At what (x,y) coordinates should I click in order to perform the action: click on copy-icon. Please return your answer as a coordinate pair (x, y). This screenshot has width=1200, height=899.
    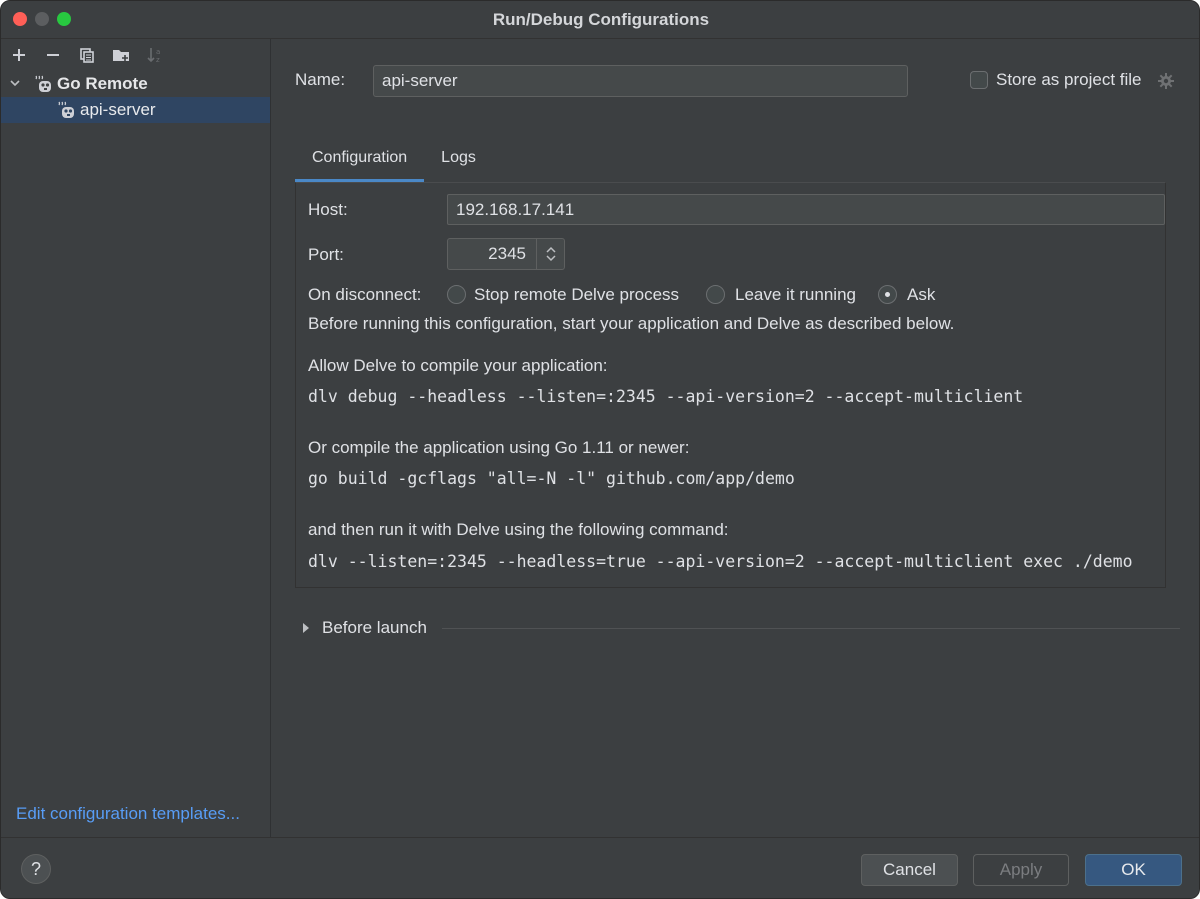
    Looking at the image, I should click on (87, 55).